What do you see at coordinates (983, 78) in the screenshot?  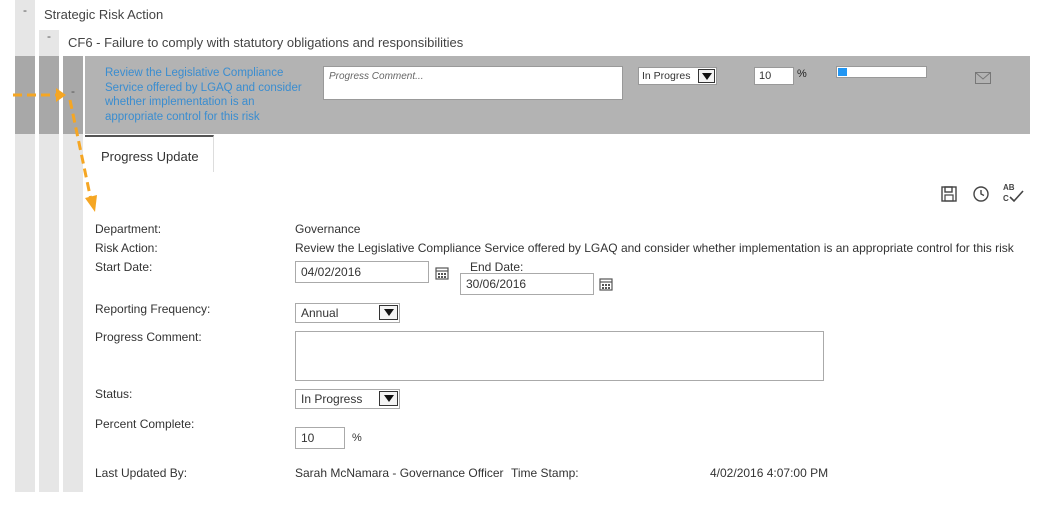 I see `envelope-icon` at bounding box center [983, 78].